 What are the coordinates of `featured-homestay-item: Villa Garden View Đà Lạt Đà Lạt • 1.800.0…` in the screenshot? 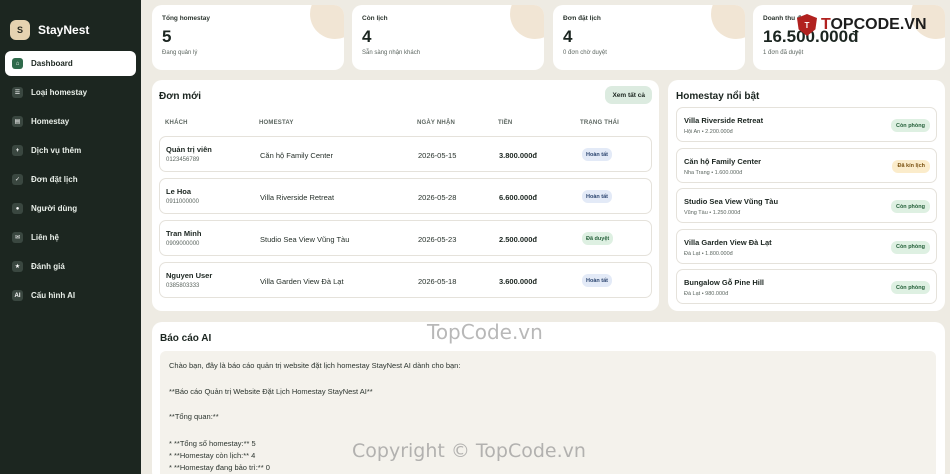 It's located at (806, 246).